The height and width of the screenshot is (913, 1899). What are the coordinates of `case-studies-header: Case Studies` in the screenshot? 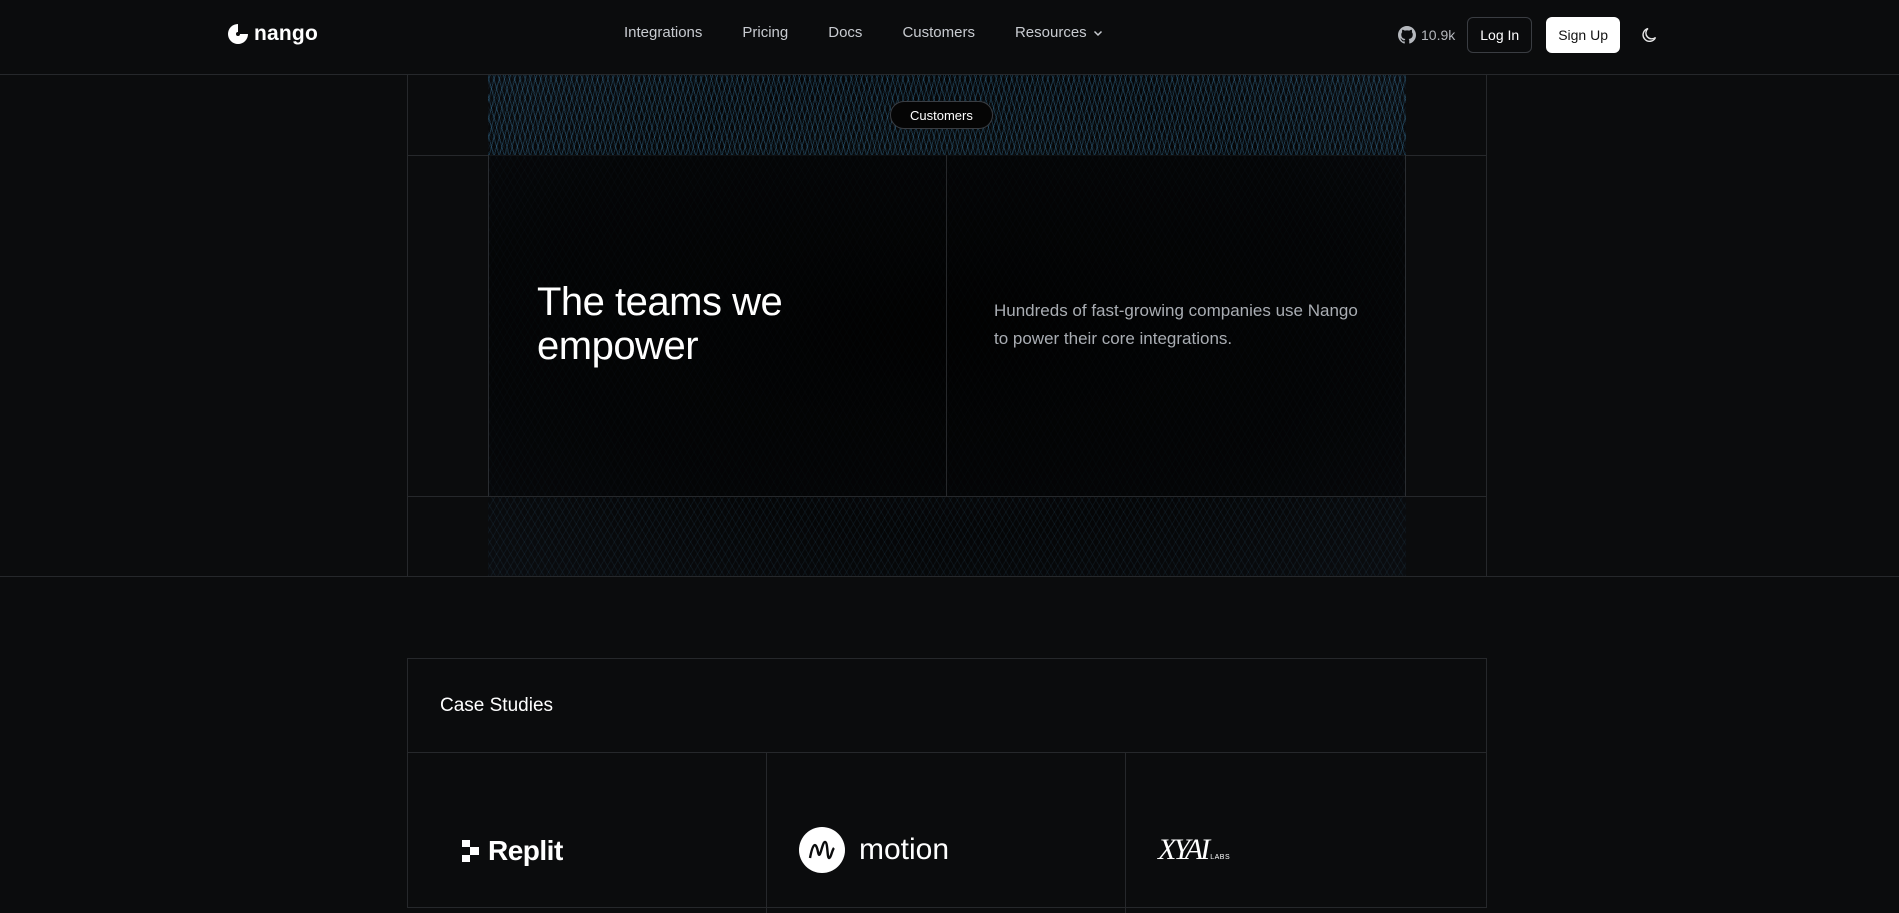 It's located at (947, 706).